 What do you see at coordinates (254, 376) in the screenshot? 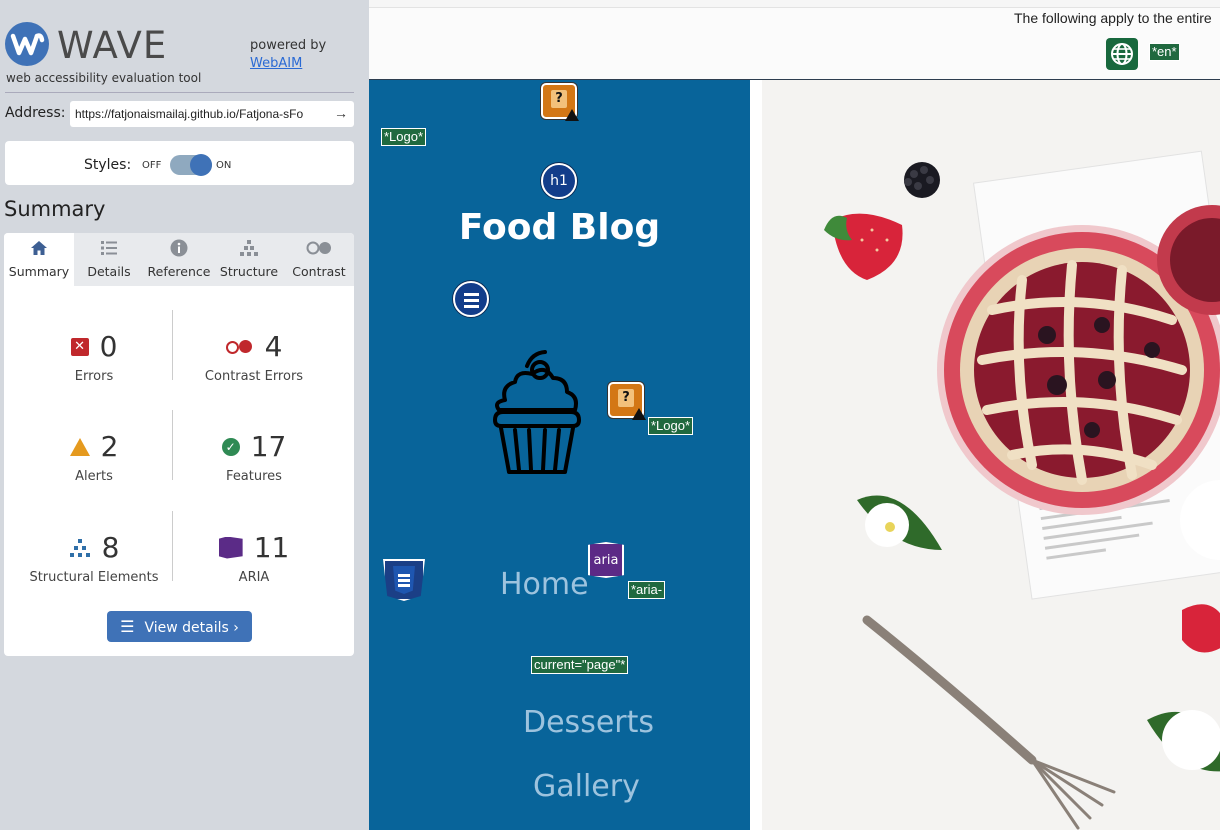
I see `contrast-errors-label: Contrast Errors` at bounding box center [254, 376].